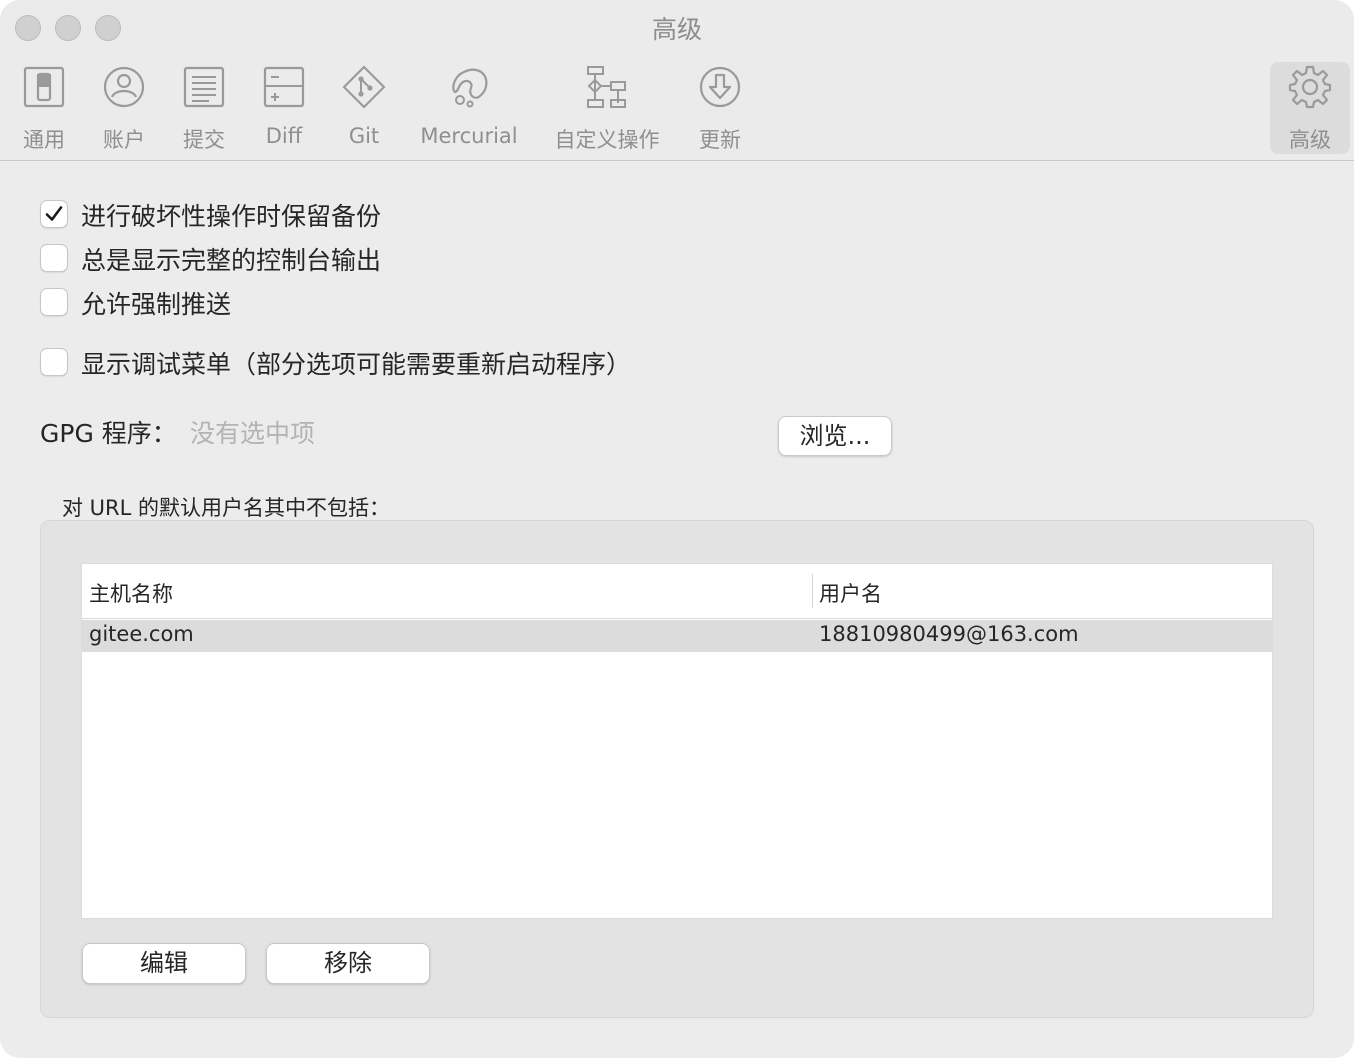 The width and height of the screenshot is (1354, 1058). I want to click on toolbar-item-label: Git, so click(364, 136).